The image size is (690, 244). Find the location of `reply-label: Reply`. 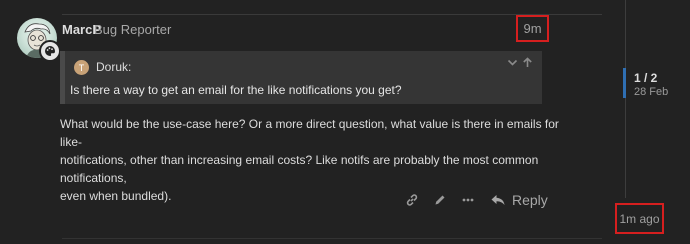

reply-label: Reply is located at coordinates (530, 200).